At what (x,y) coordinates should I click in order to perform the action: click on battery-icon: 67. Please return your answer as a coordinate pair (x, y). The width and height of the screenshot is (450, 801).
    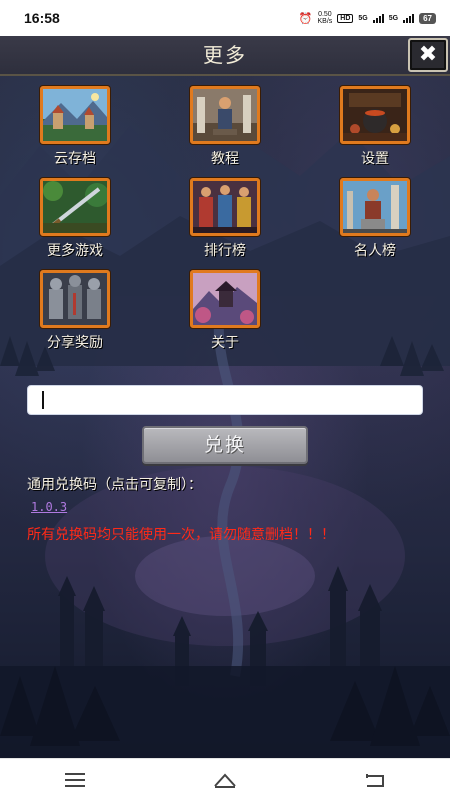
    Looking at the image, I should click on (427, 18).